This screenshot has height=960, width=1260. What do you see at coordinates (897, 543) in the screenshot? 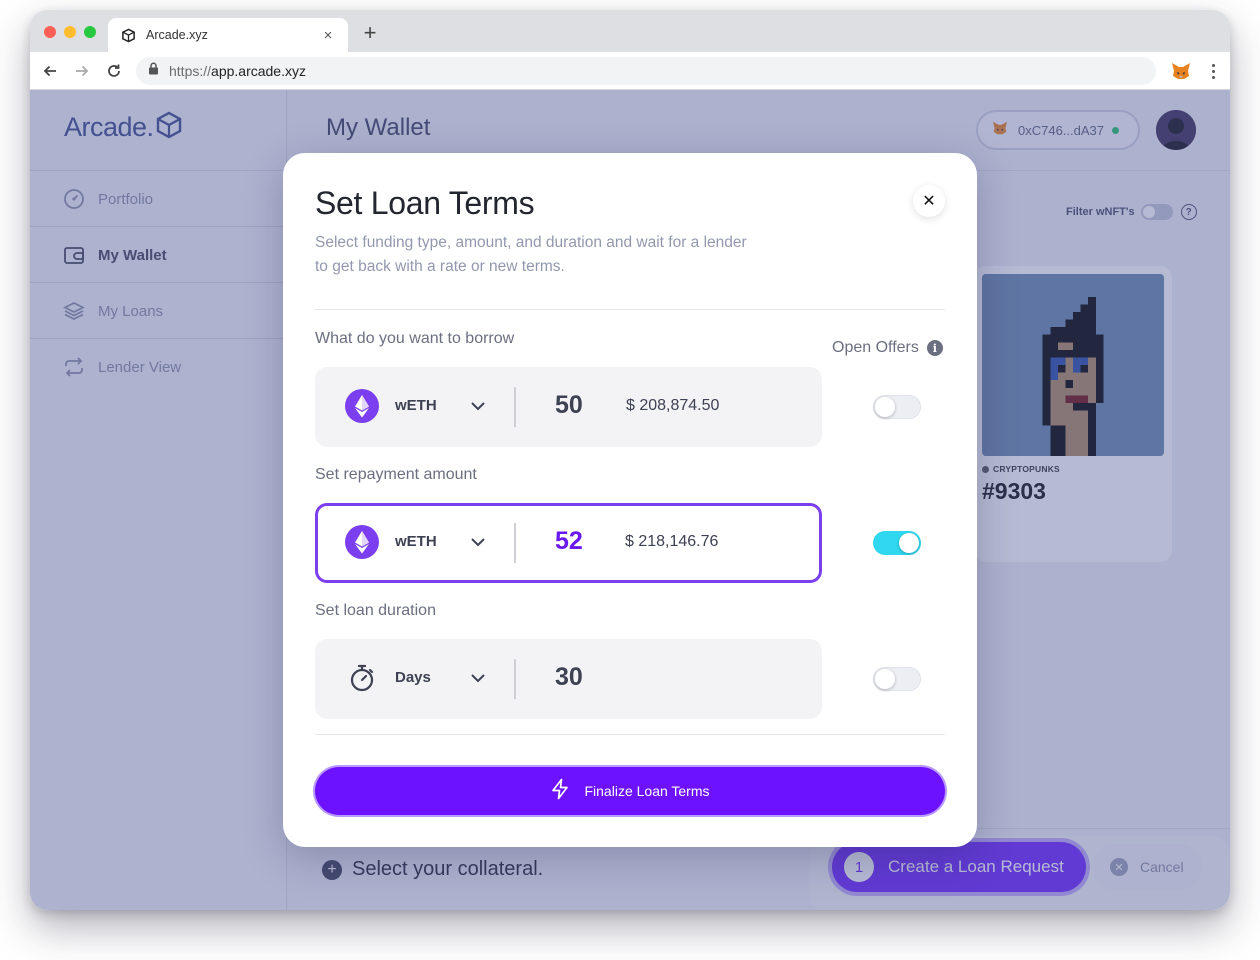
I see `repayment-open-offer-toggle` at bounding box center [897, 543].